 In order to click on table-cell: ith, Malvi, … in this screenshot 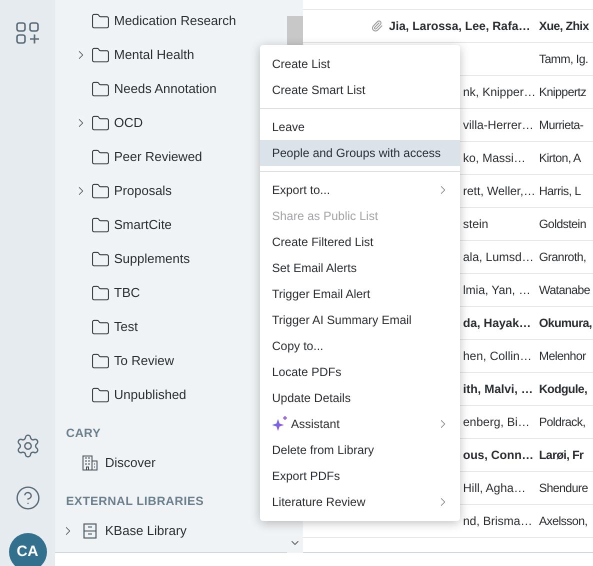, I will do `click(498, 389)`.